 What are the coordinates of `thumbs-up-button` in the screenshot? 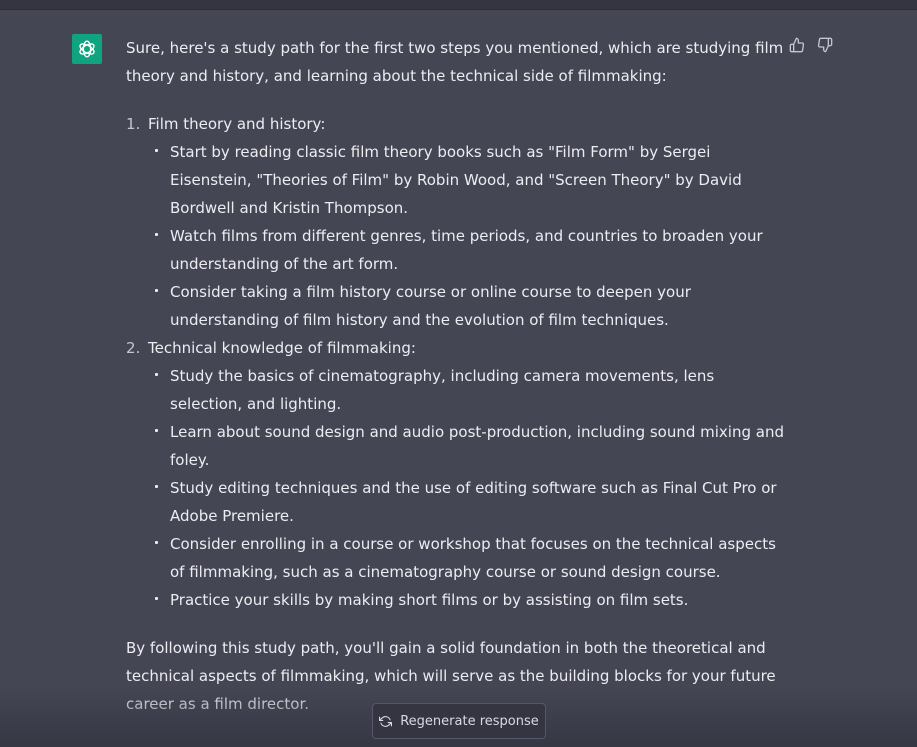 It's located at (797, 45).